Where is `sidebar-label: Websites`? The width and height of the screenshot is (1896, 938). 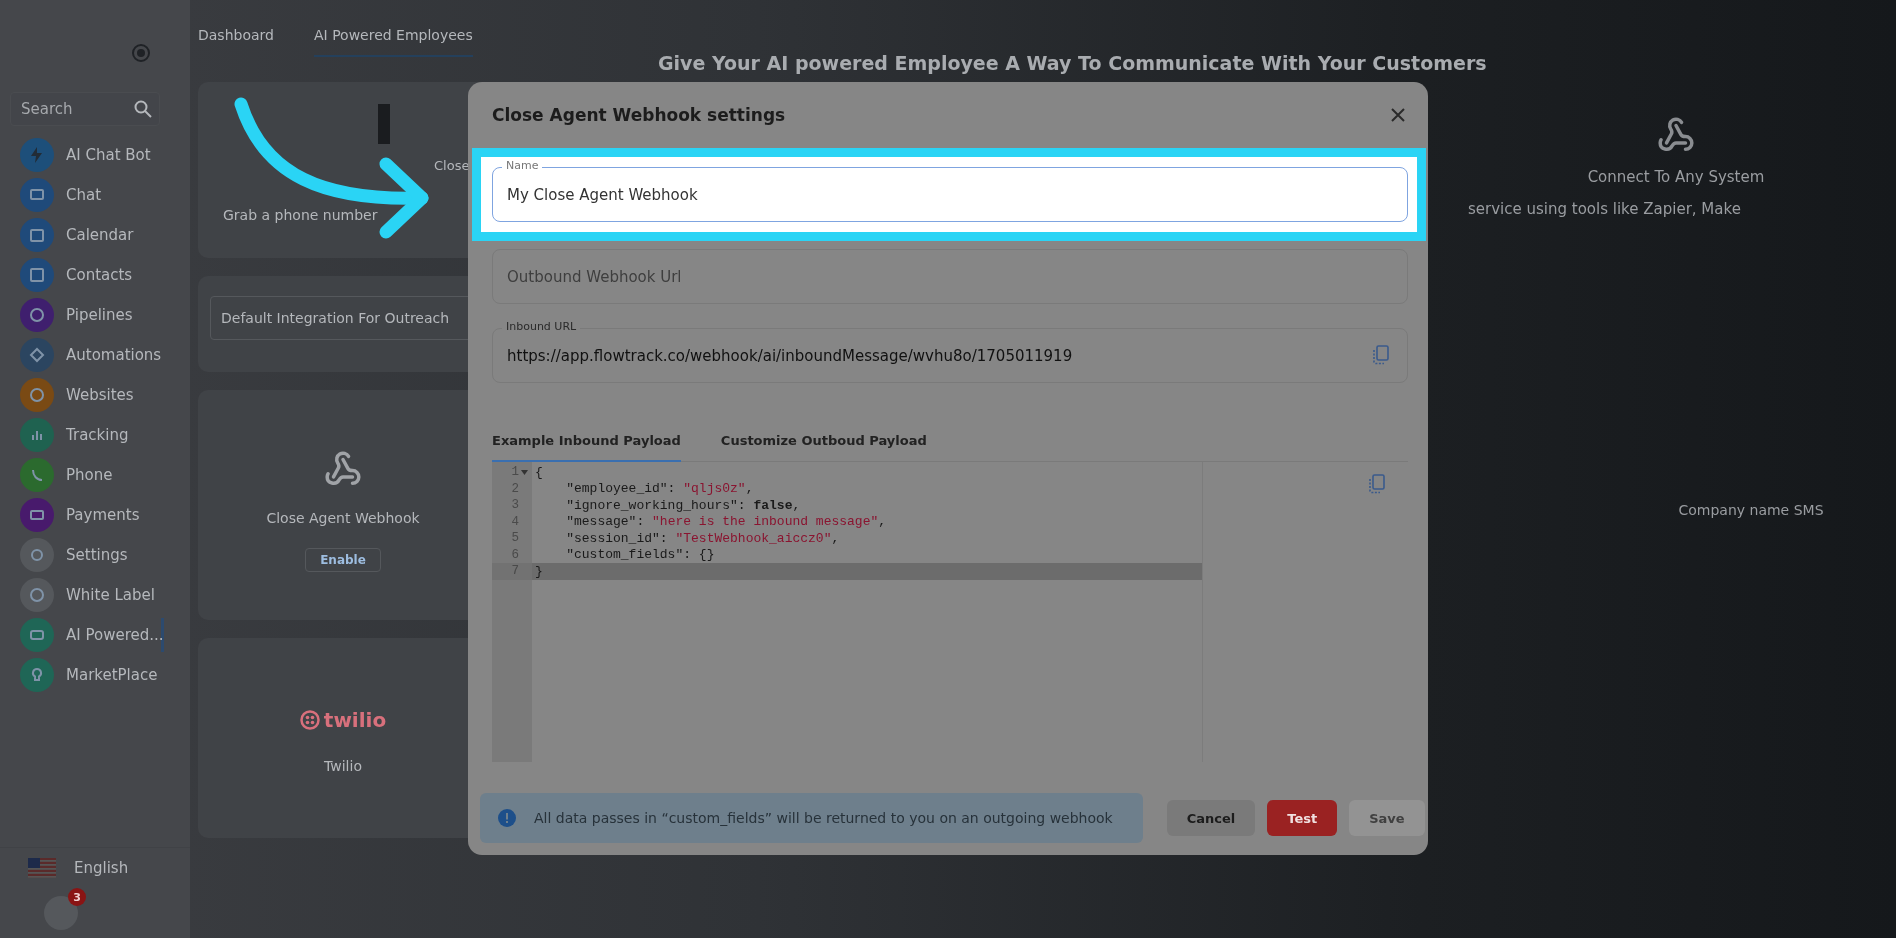 sidebar-label: Websites is located at coordinates (100, 395).